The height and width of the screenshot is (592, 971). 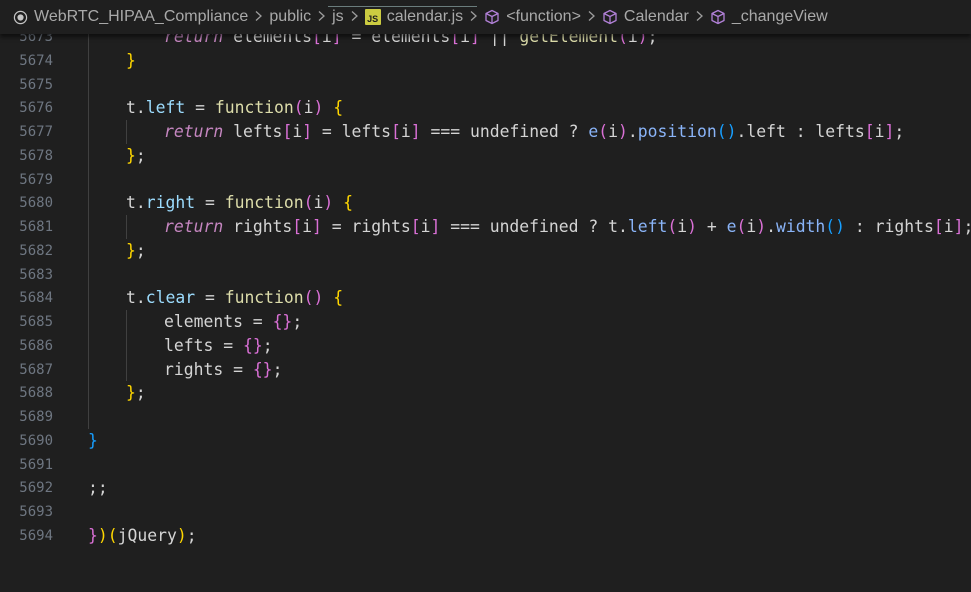 I want to click on code-line: 5683, so click(x=485, y=275).